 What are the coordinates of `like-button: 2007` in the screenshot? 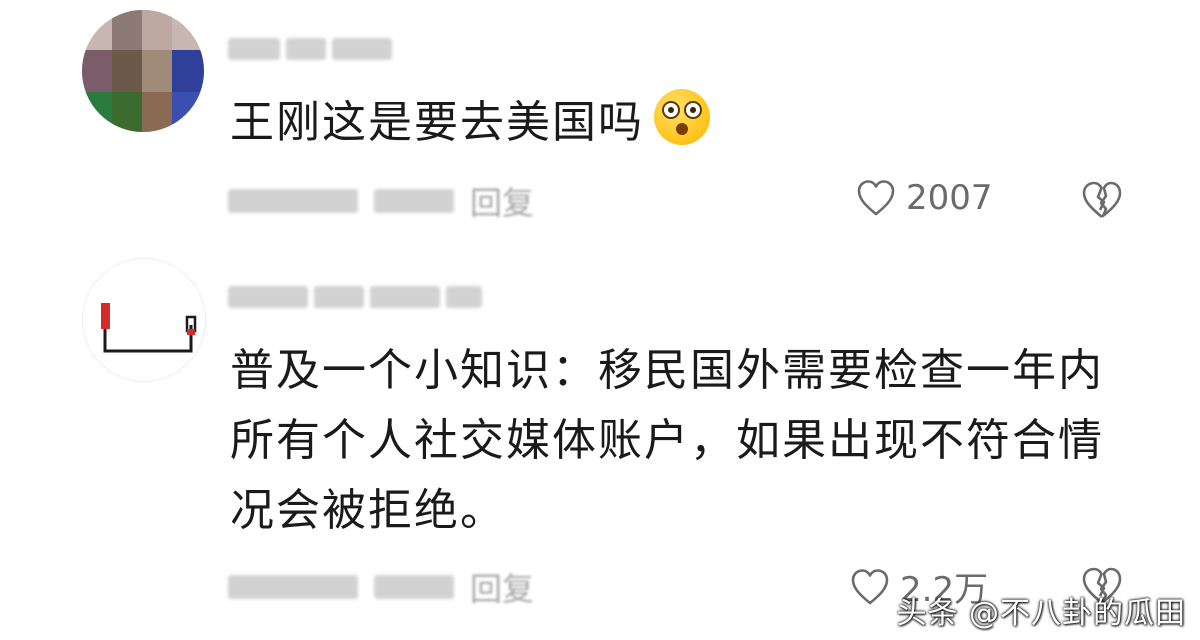 It's located at (924, 198).